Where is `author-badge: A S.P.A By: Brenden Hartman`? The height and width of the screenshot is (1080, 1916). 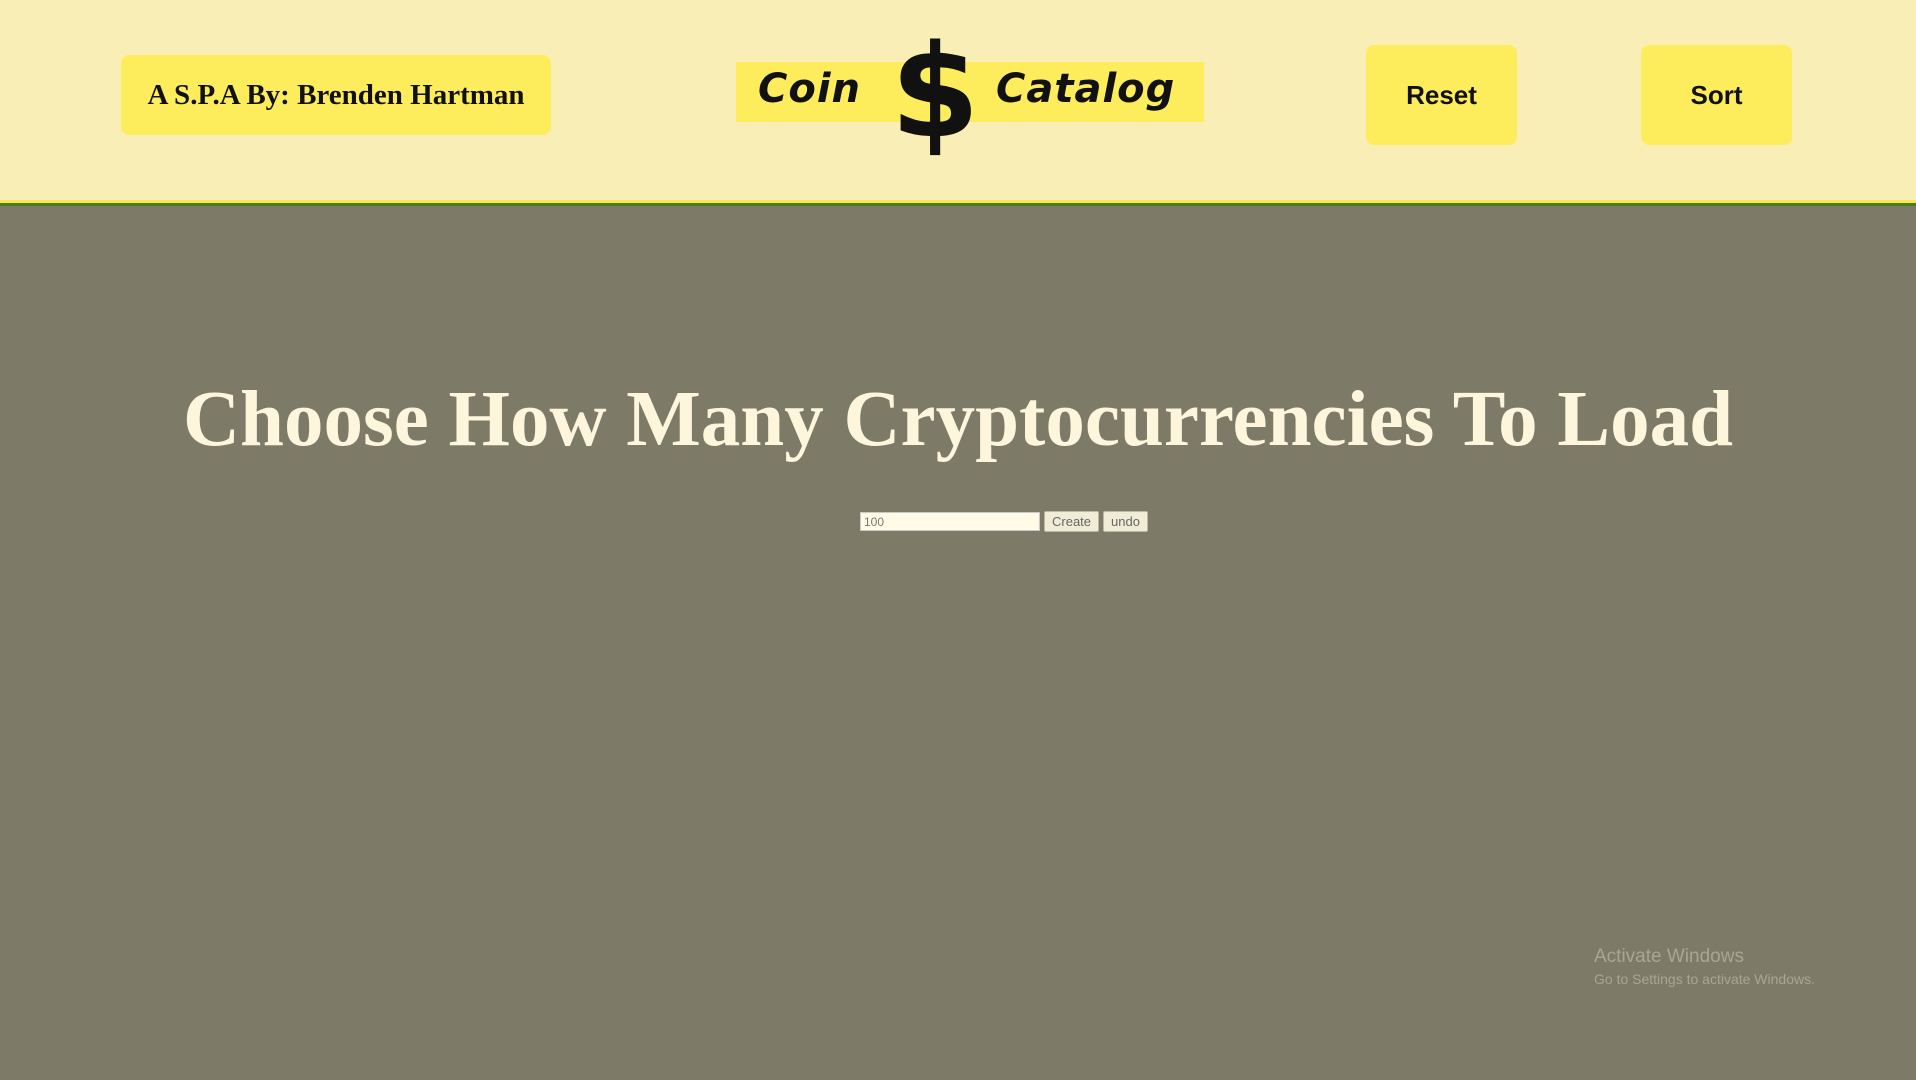 author-badge: A S.P.A By: Brenden Hartman is located at coordinates (336, 95).